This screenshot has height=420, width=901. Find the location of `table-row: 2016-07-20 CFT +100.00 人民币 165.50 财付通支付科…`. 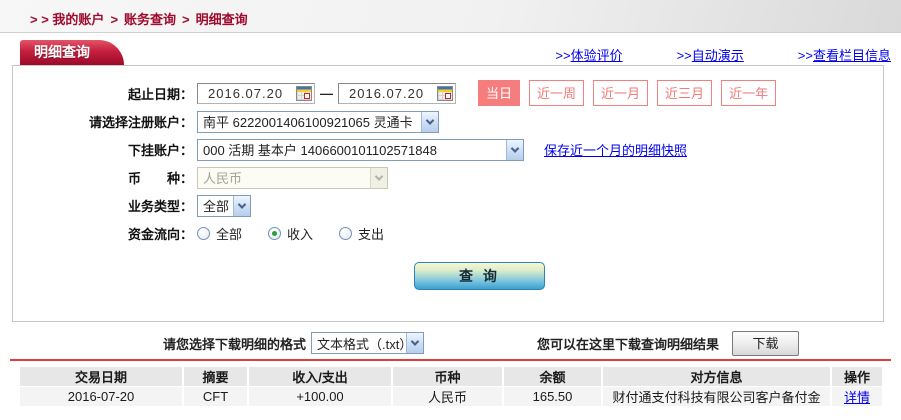

table-row: 2016-07-20 CFT +100.00 人民币 165.50 财付通支付科… is located at coordinates (451, 396).